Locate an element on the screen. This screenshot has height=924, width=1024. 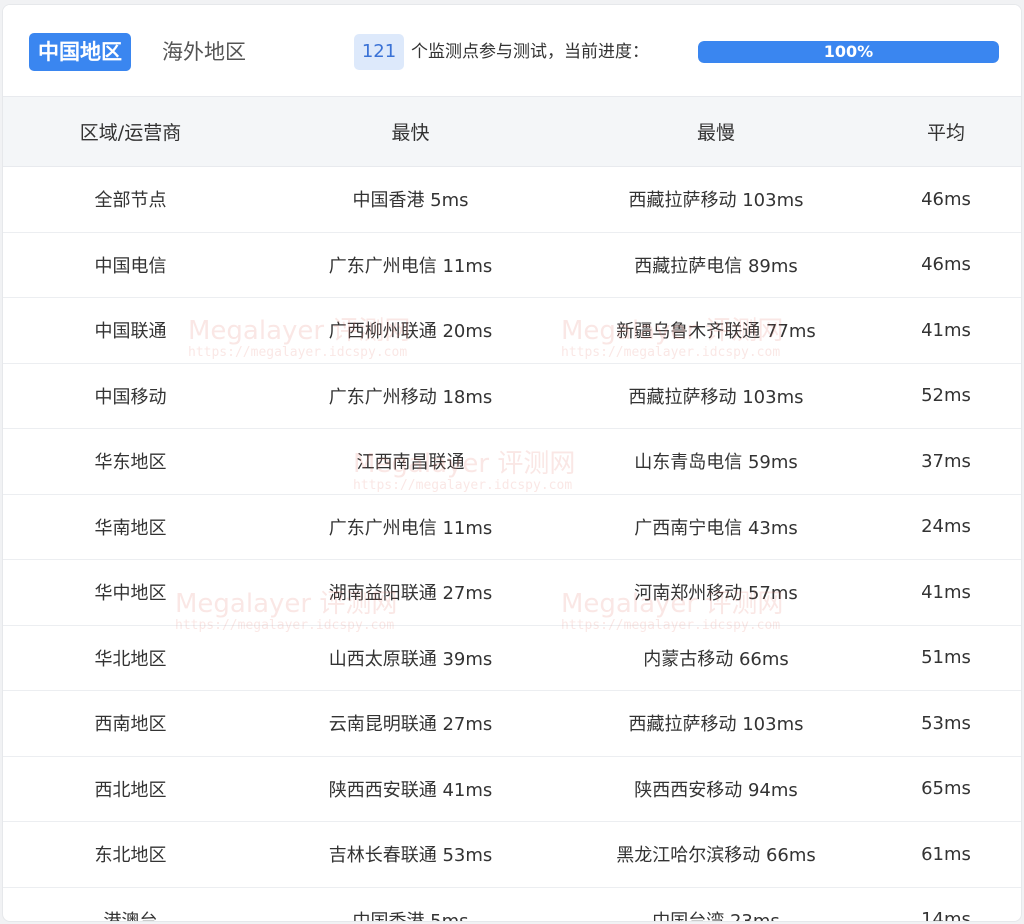
tab-overseas-region: 海外地区 is located at coordinates (204, 52).